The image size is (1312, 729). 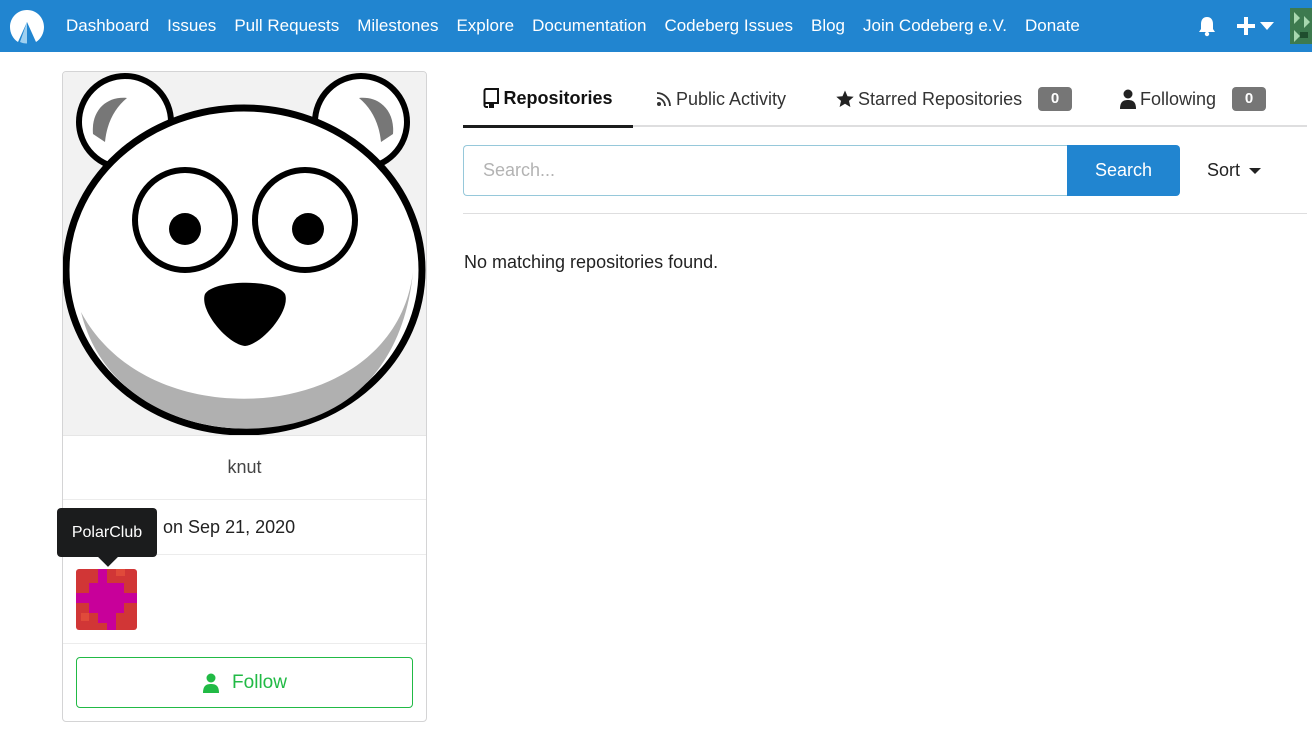 I want to click on profile-username: knut, so click(x=244, y=468).